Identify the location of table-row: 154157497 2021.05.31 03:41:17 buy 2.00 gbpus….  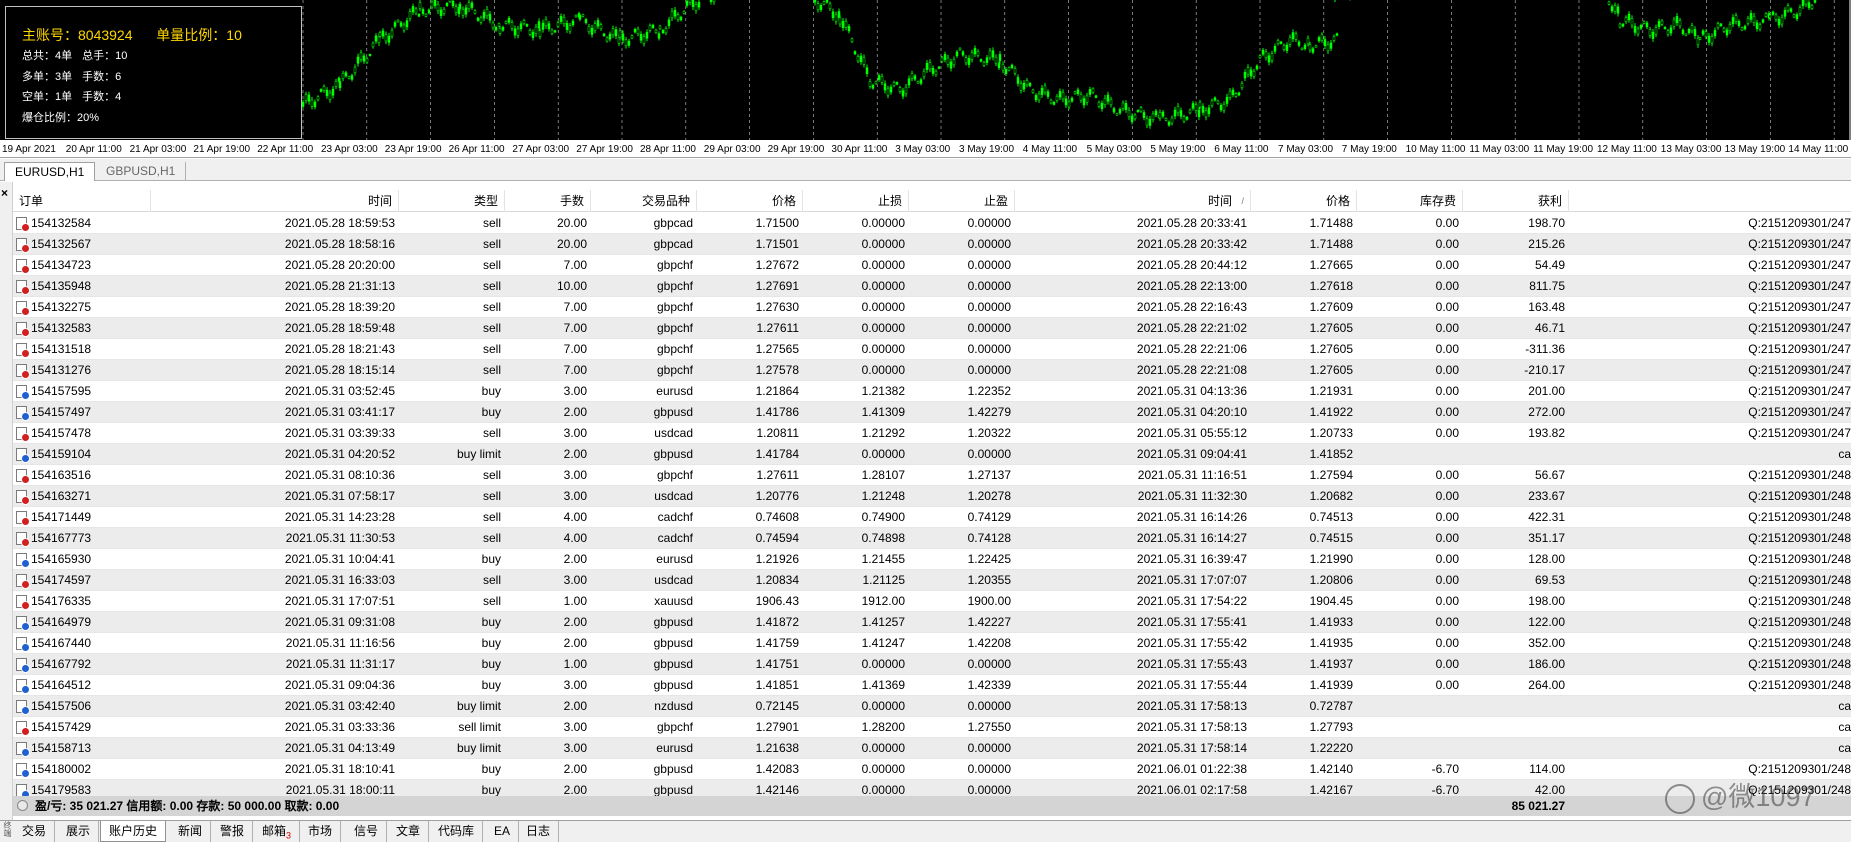
(932, 412).